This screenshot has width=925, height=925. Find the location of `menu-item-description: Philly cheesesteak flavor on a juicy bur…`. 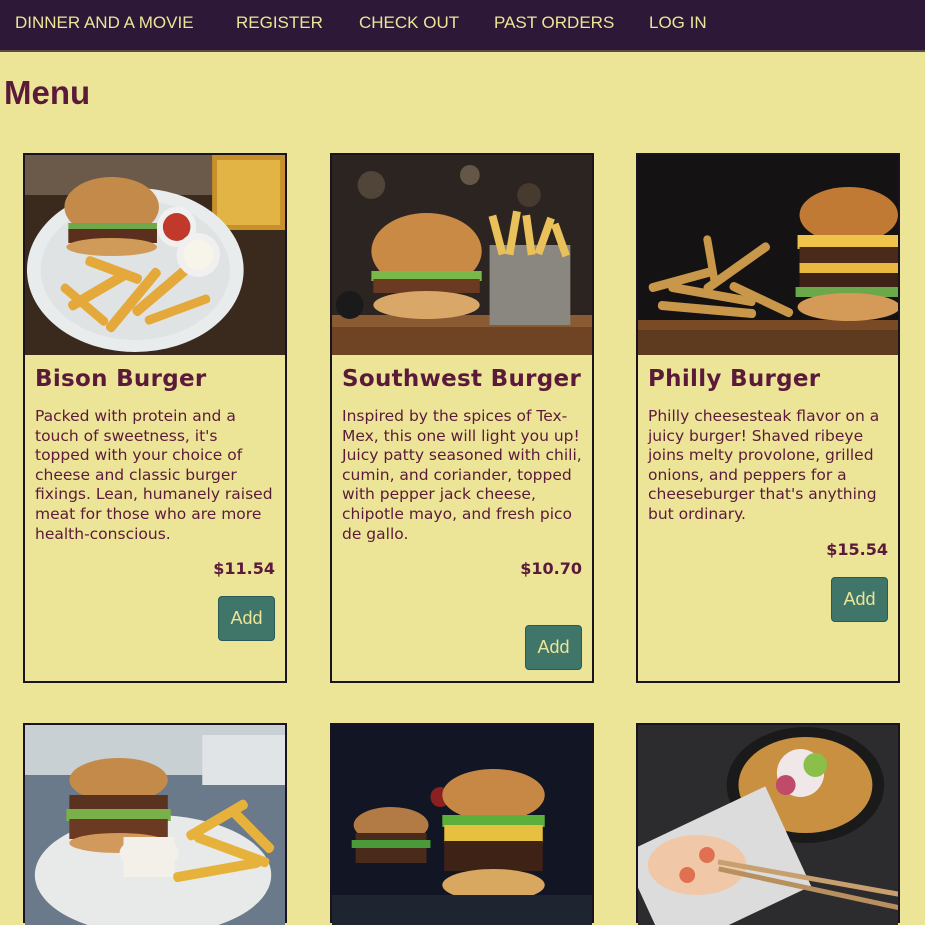

menu-item-description: Philly cheesesteak flavor on a juicy bur… is located at coordinates (764, 465).